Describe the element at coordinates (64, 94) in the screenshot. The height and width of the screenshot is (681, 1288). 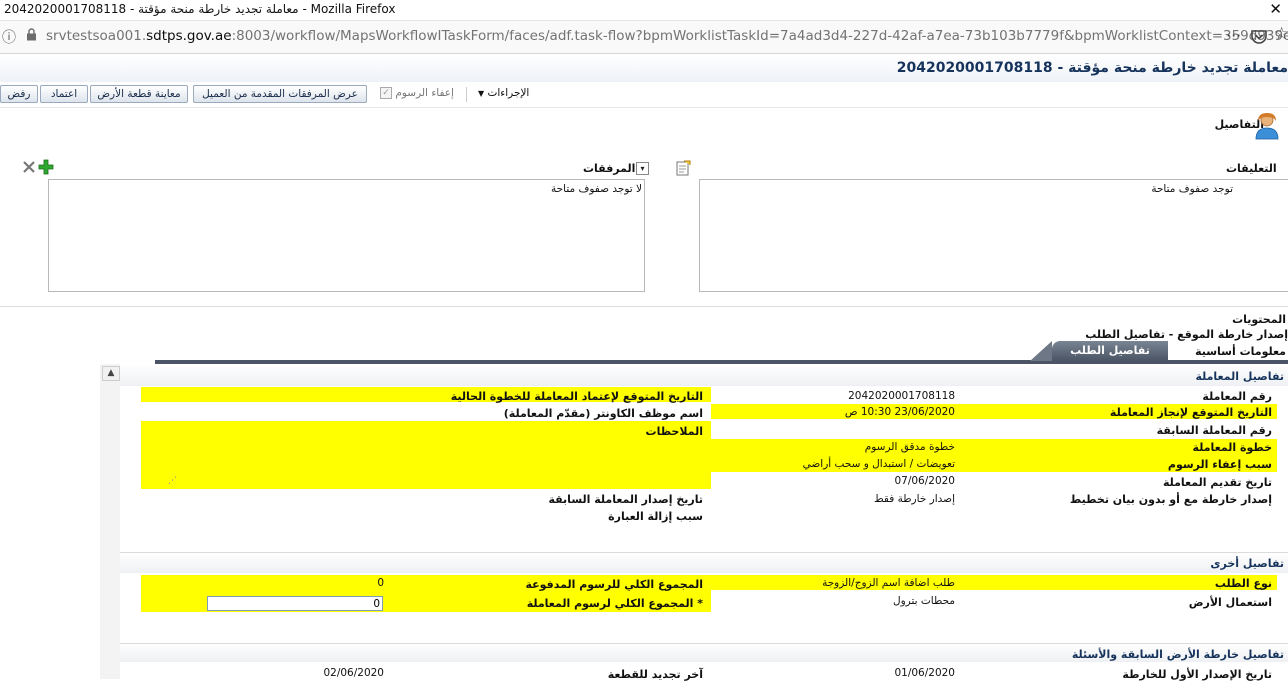
I see `approve-button: اعتماد` at that location.